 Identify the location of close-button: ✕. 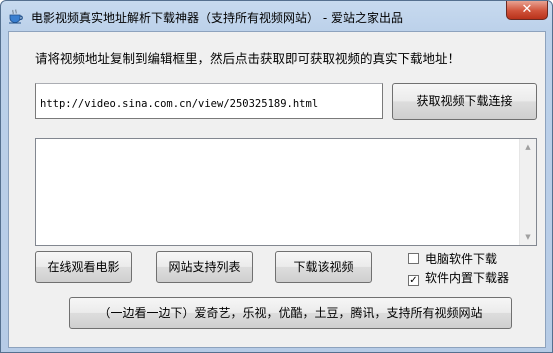
(527, 10).